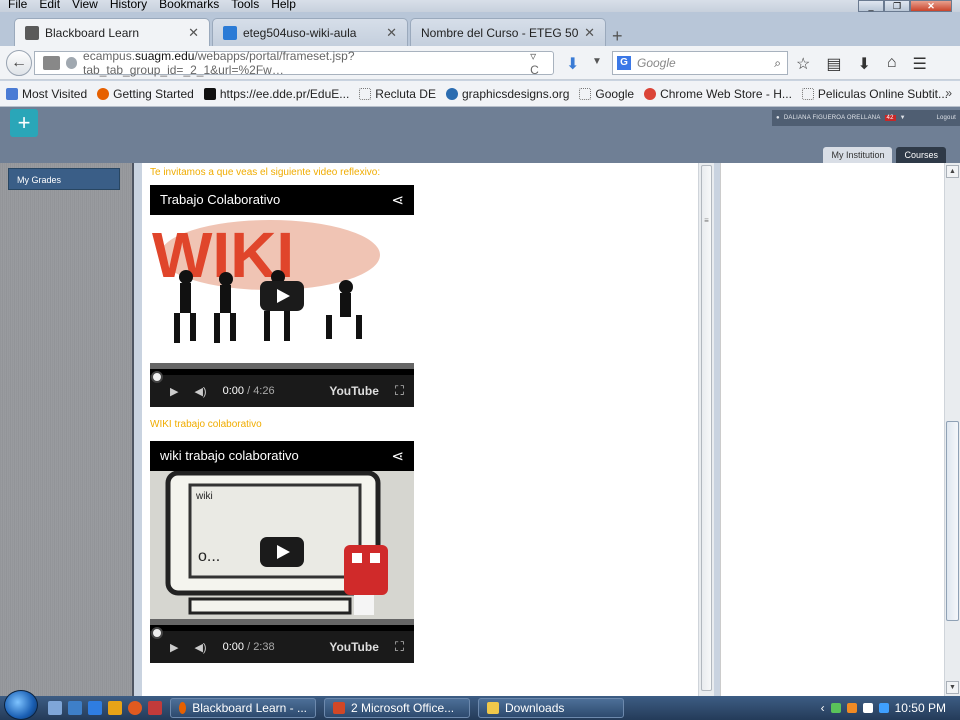  I want to click on scrollbar-thumb, so click(952, 521).